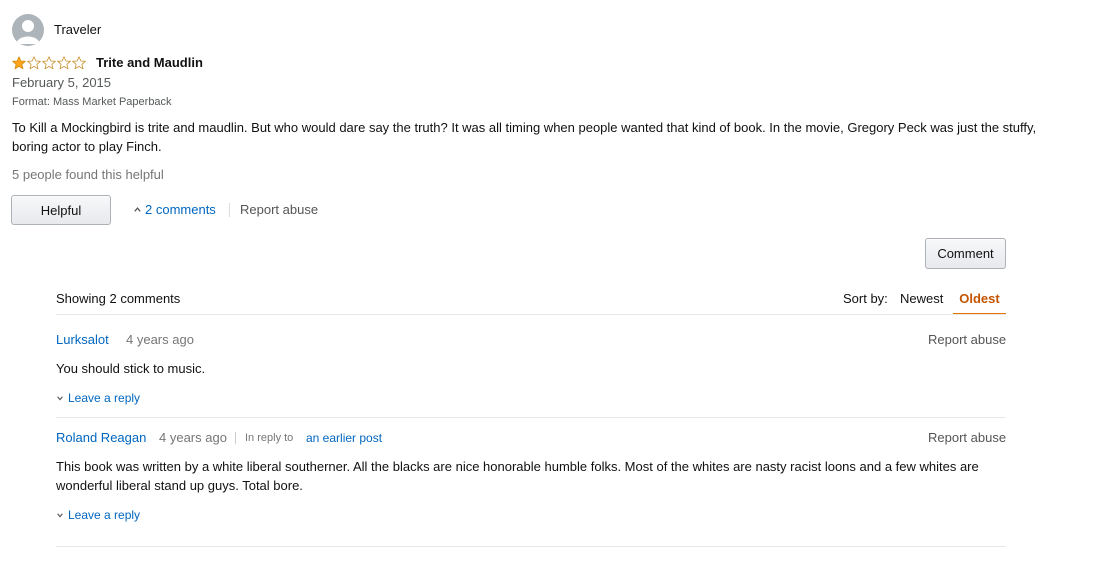 This screenshot has height=564, width=1100. I want to click on avatar, so click(28, 30).